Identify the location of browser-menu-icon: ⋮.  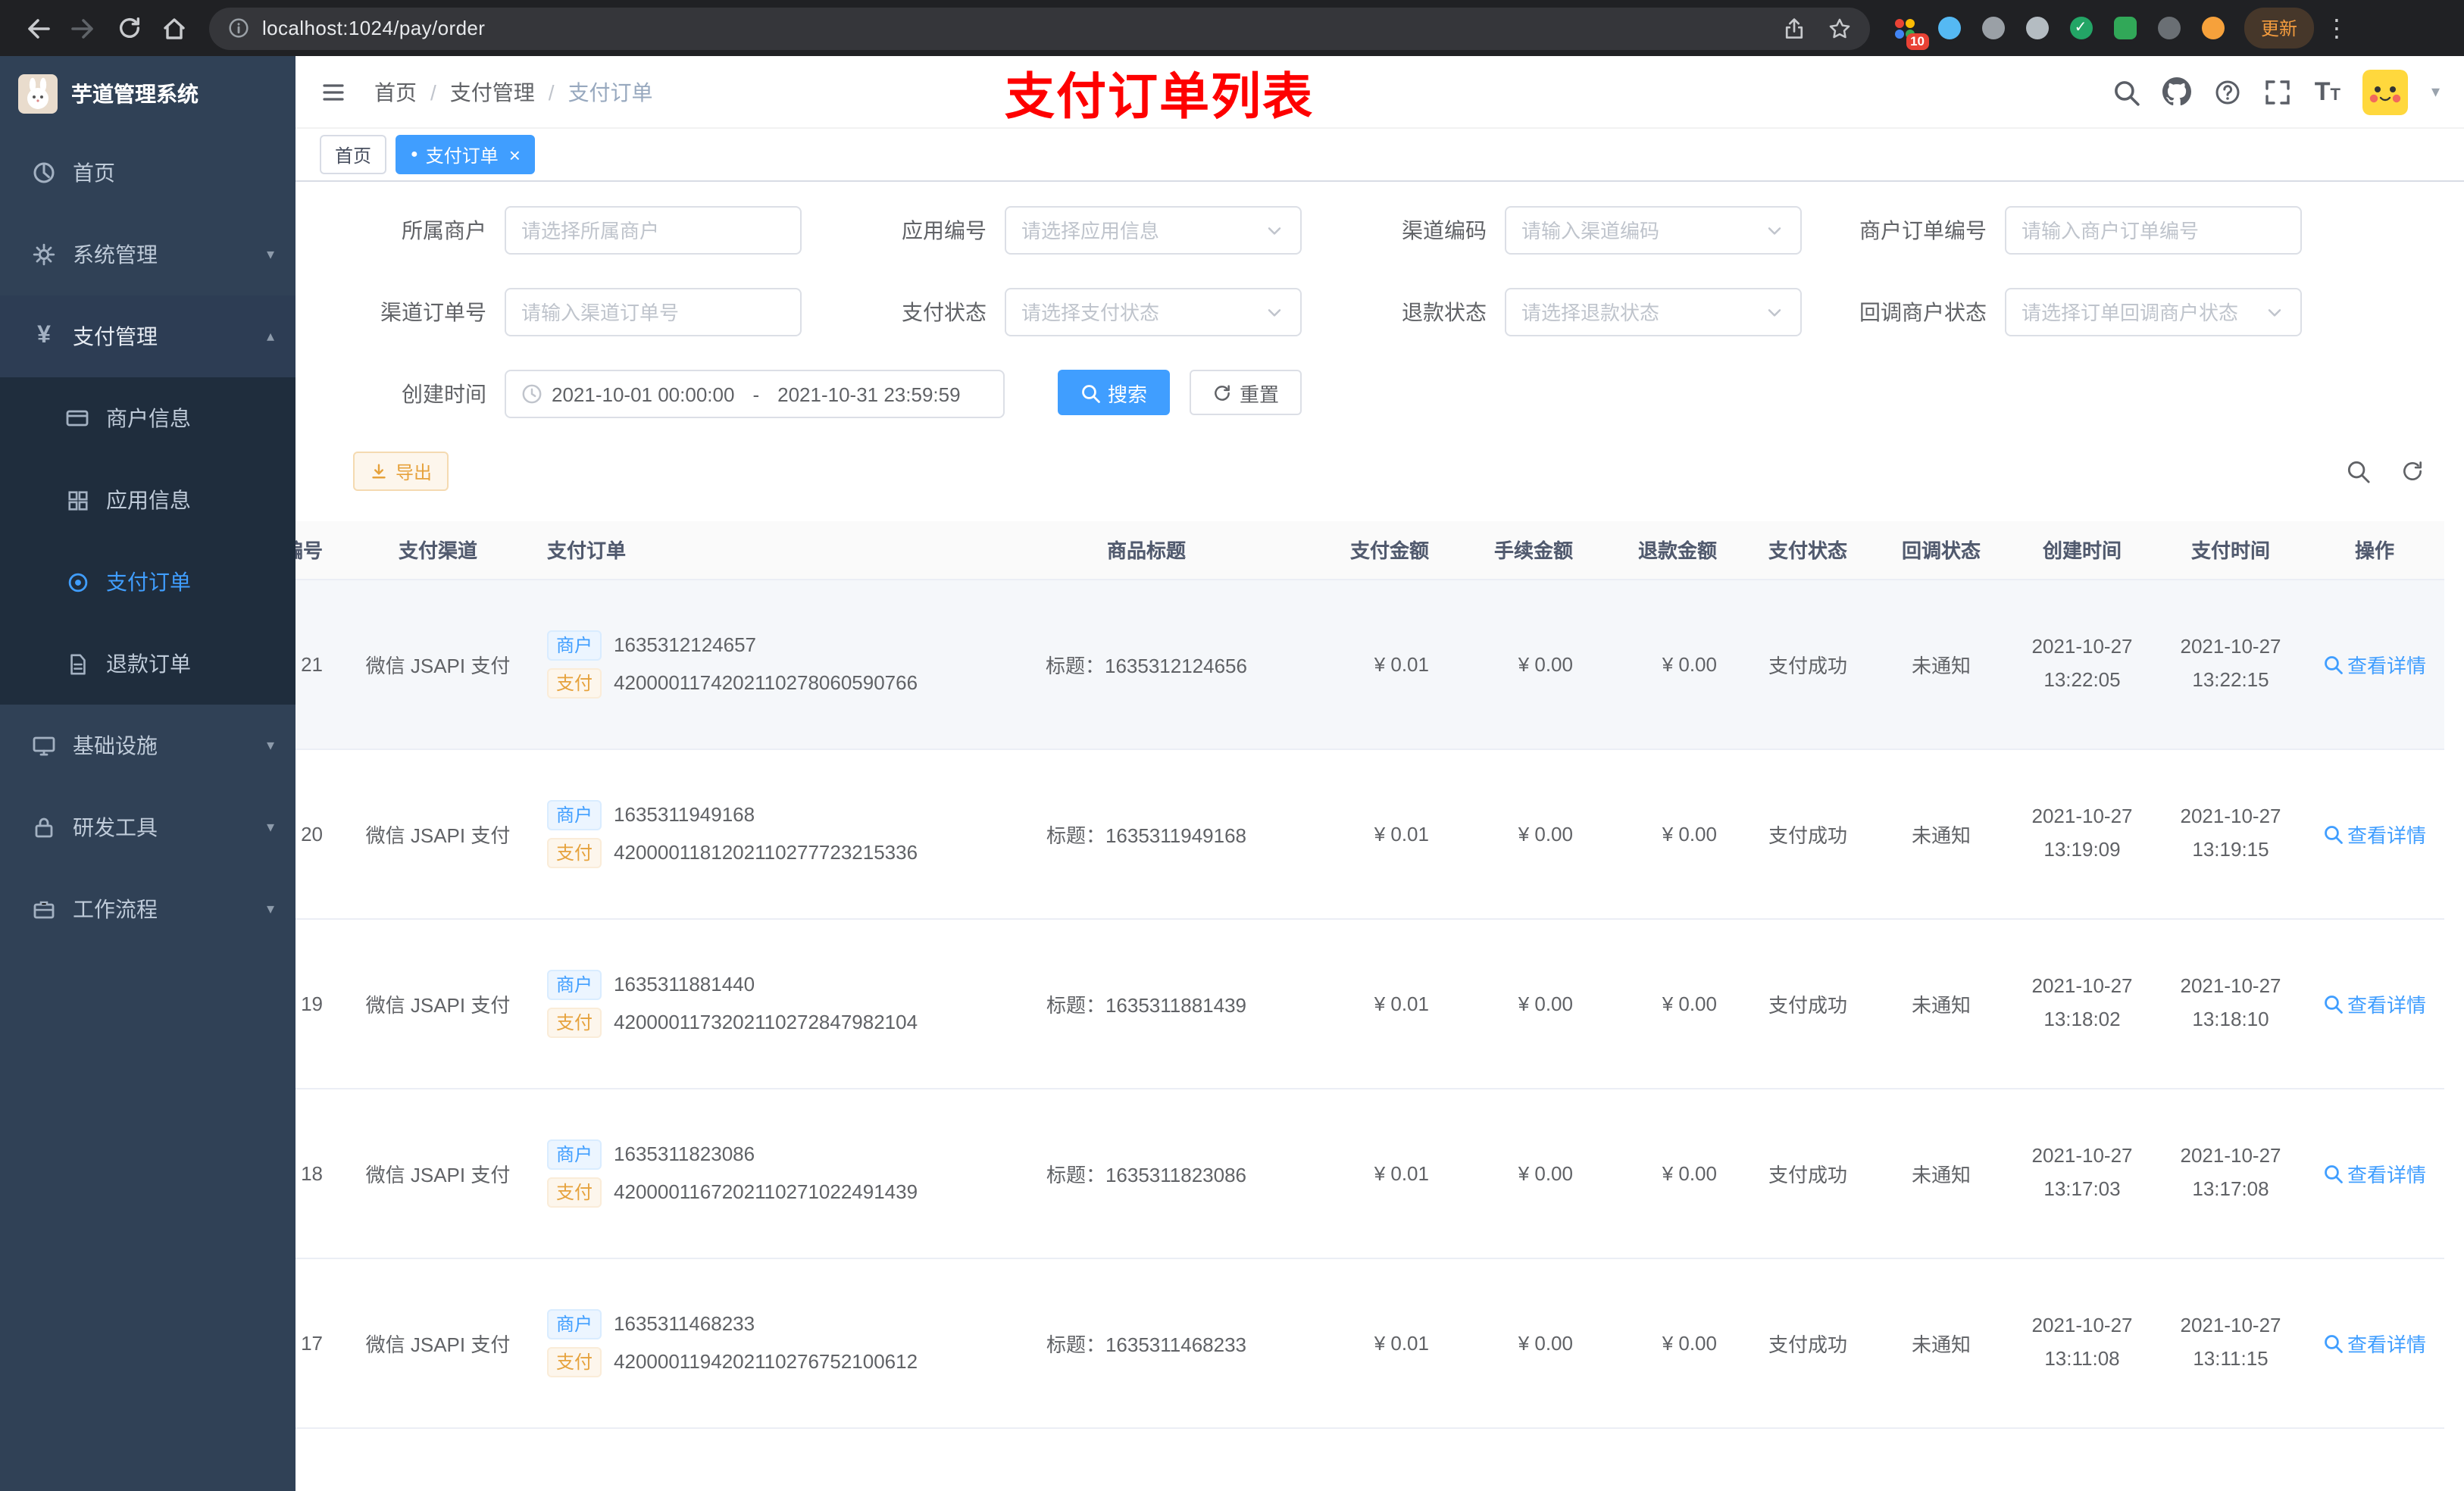
(2336, 28).